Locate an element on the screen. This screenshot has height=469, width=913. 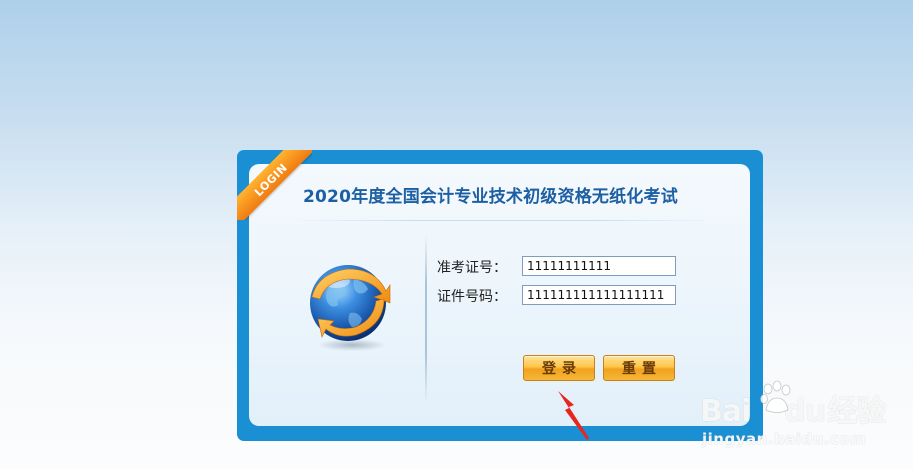
watermark-brand-jingyan: 经验 is located at coordinates (856, 411).